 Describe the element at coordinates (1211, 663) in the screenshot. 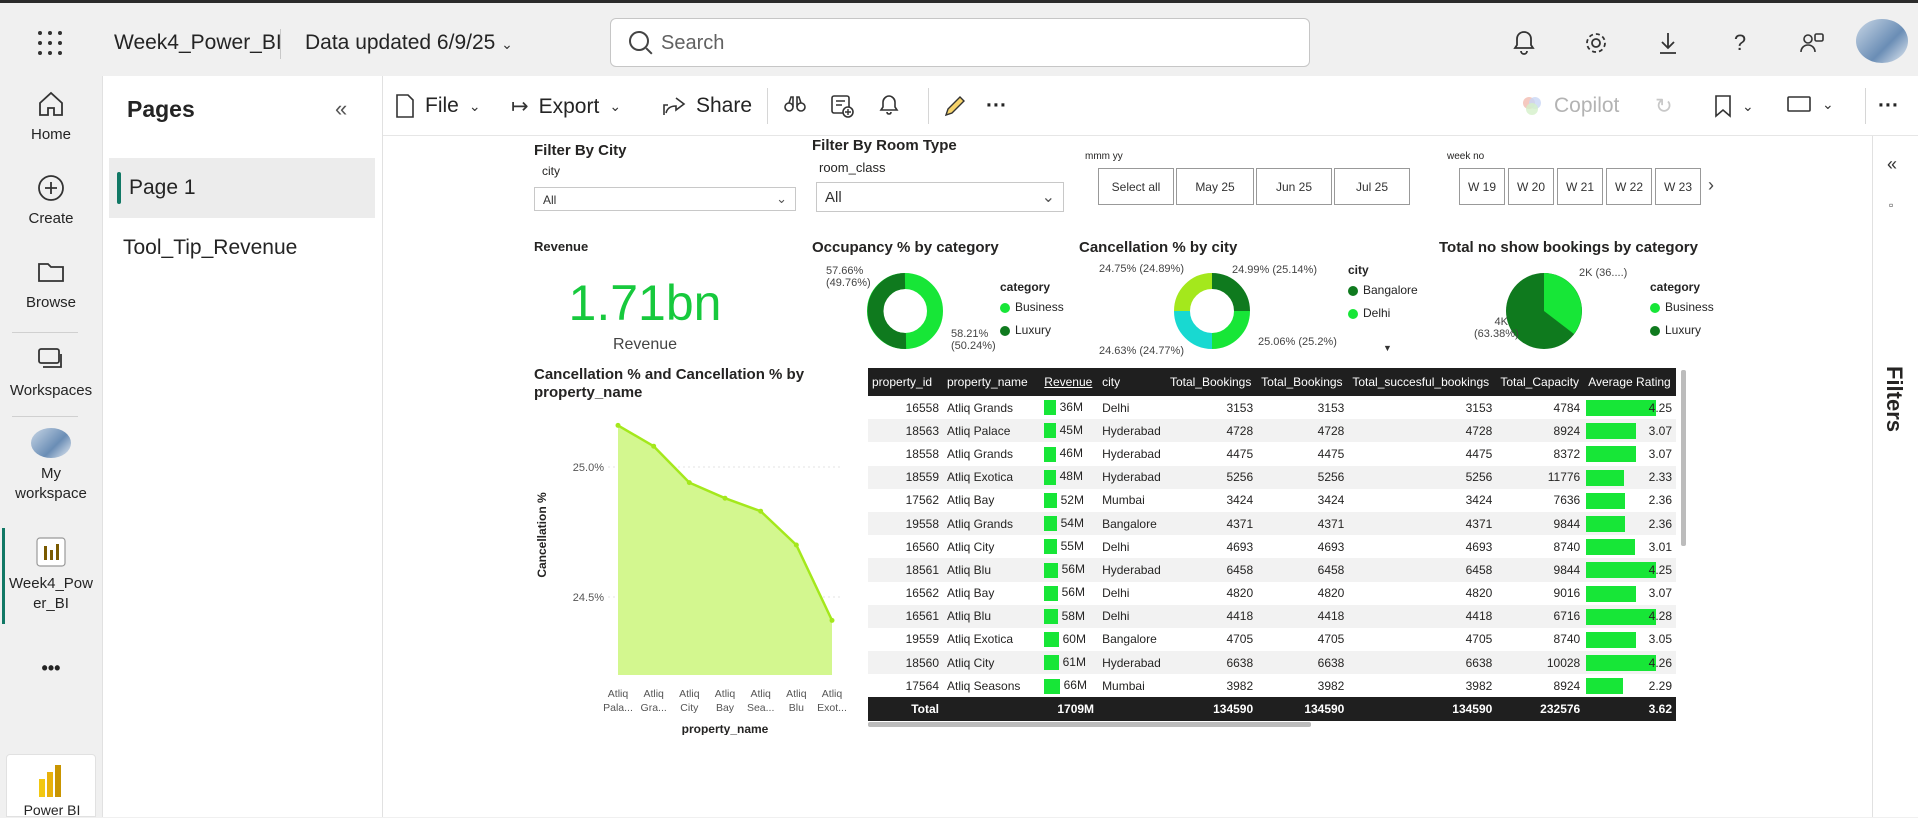

I see `table-cell: 6638` at that location.